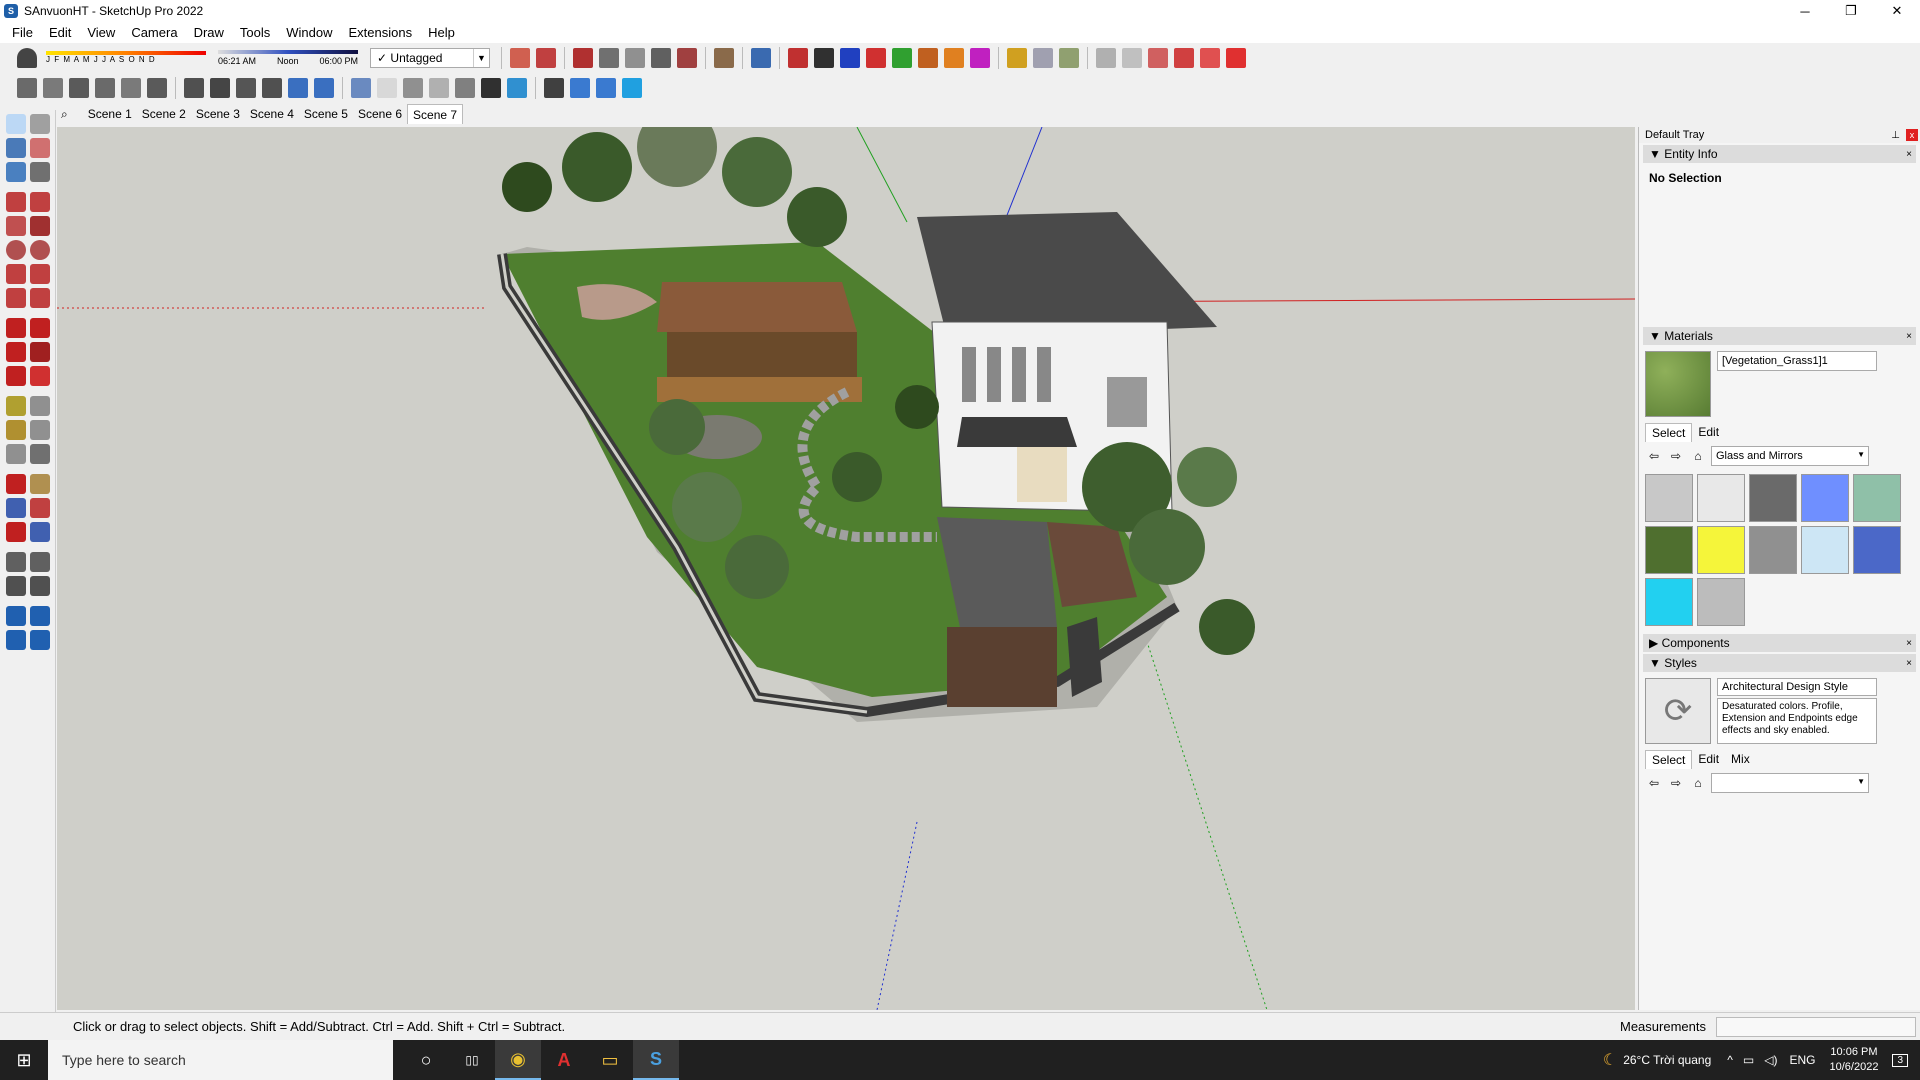 Image resolution: width=1920 pixels, height=1080 pixels. Describe the element at coordinates (16, 508) in the screenshot. I see `zoom-icon` at that location.